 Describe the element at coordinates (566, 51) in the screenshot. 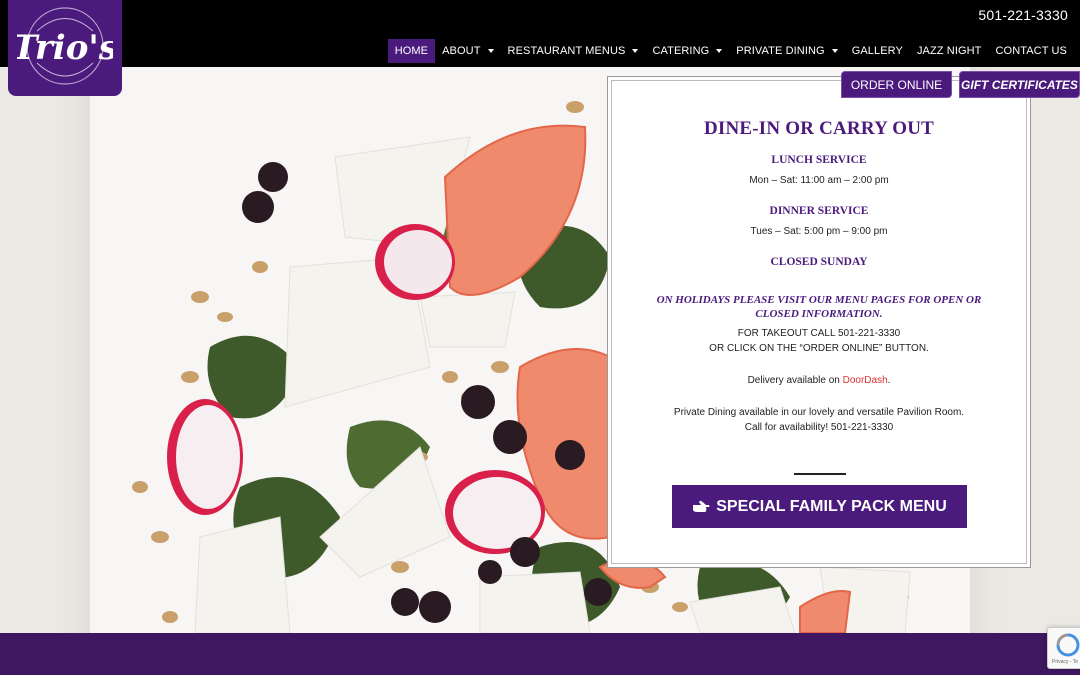

I see `nav-restaurant-menus-label: RESTAURANT MENUS` at that location.